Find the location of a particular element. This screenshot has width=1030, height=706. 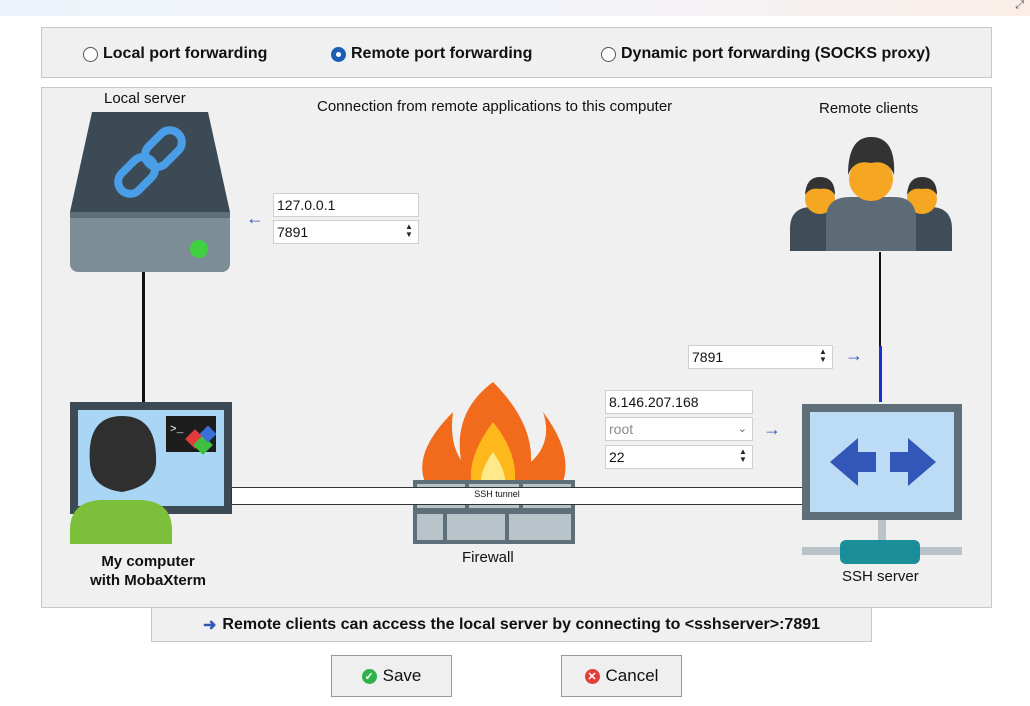

cancel-button: ✕ Cancel is located at coordinates (621, 676).